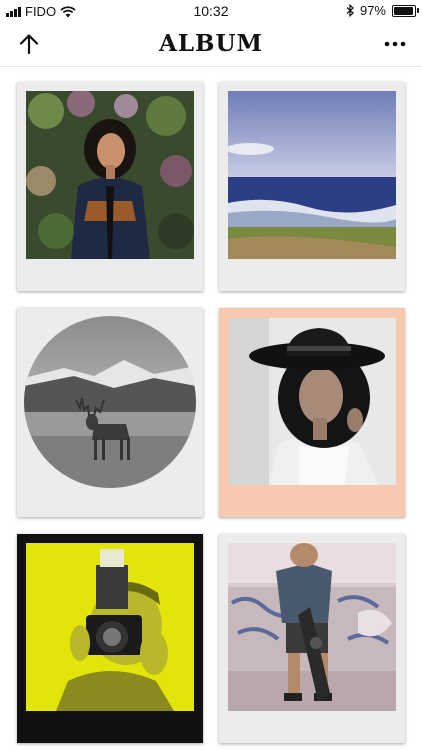  What do you see at coordinates (395, 44) in the screenshot?
I see `more-dots-icon` at bounding box center [395, 44].